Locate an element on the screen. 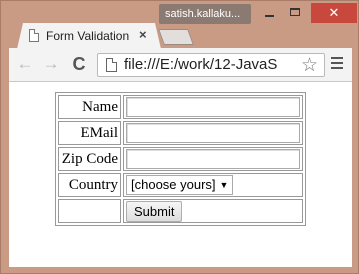 The height and width of the screenshot is (274, 359). address-bar: file:///E:/work/12-JavaS ☆ is located at coordinates (211, 65).